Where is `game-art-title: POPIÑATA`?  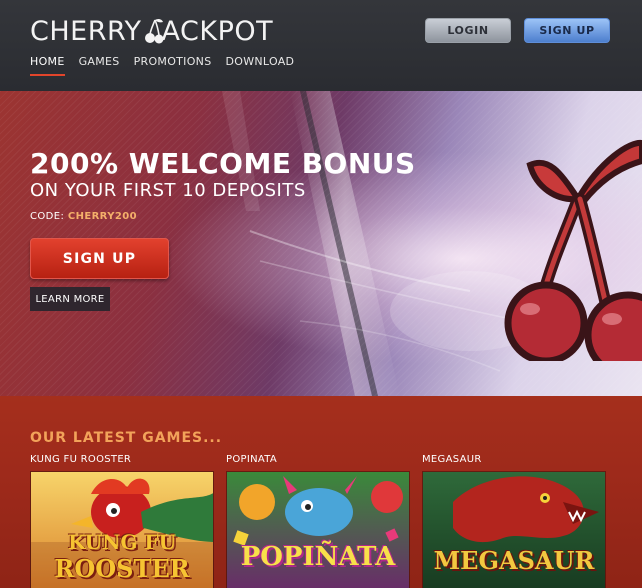
game-art-title: POPIÑATA is located at coordinates (318, 557).